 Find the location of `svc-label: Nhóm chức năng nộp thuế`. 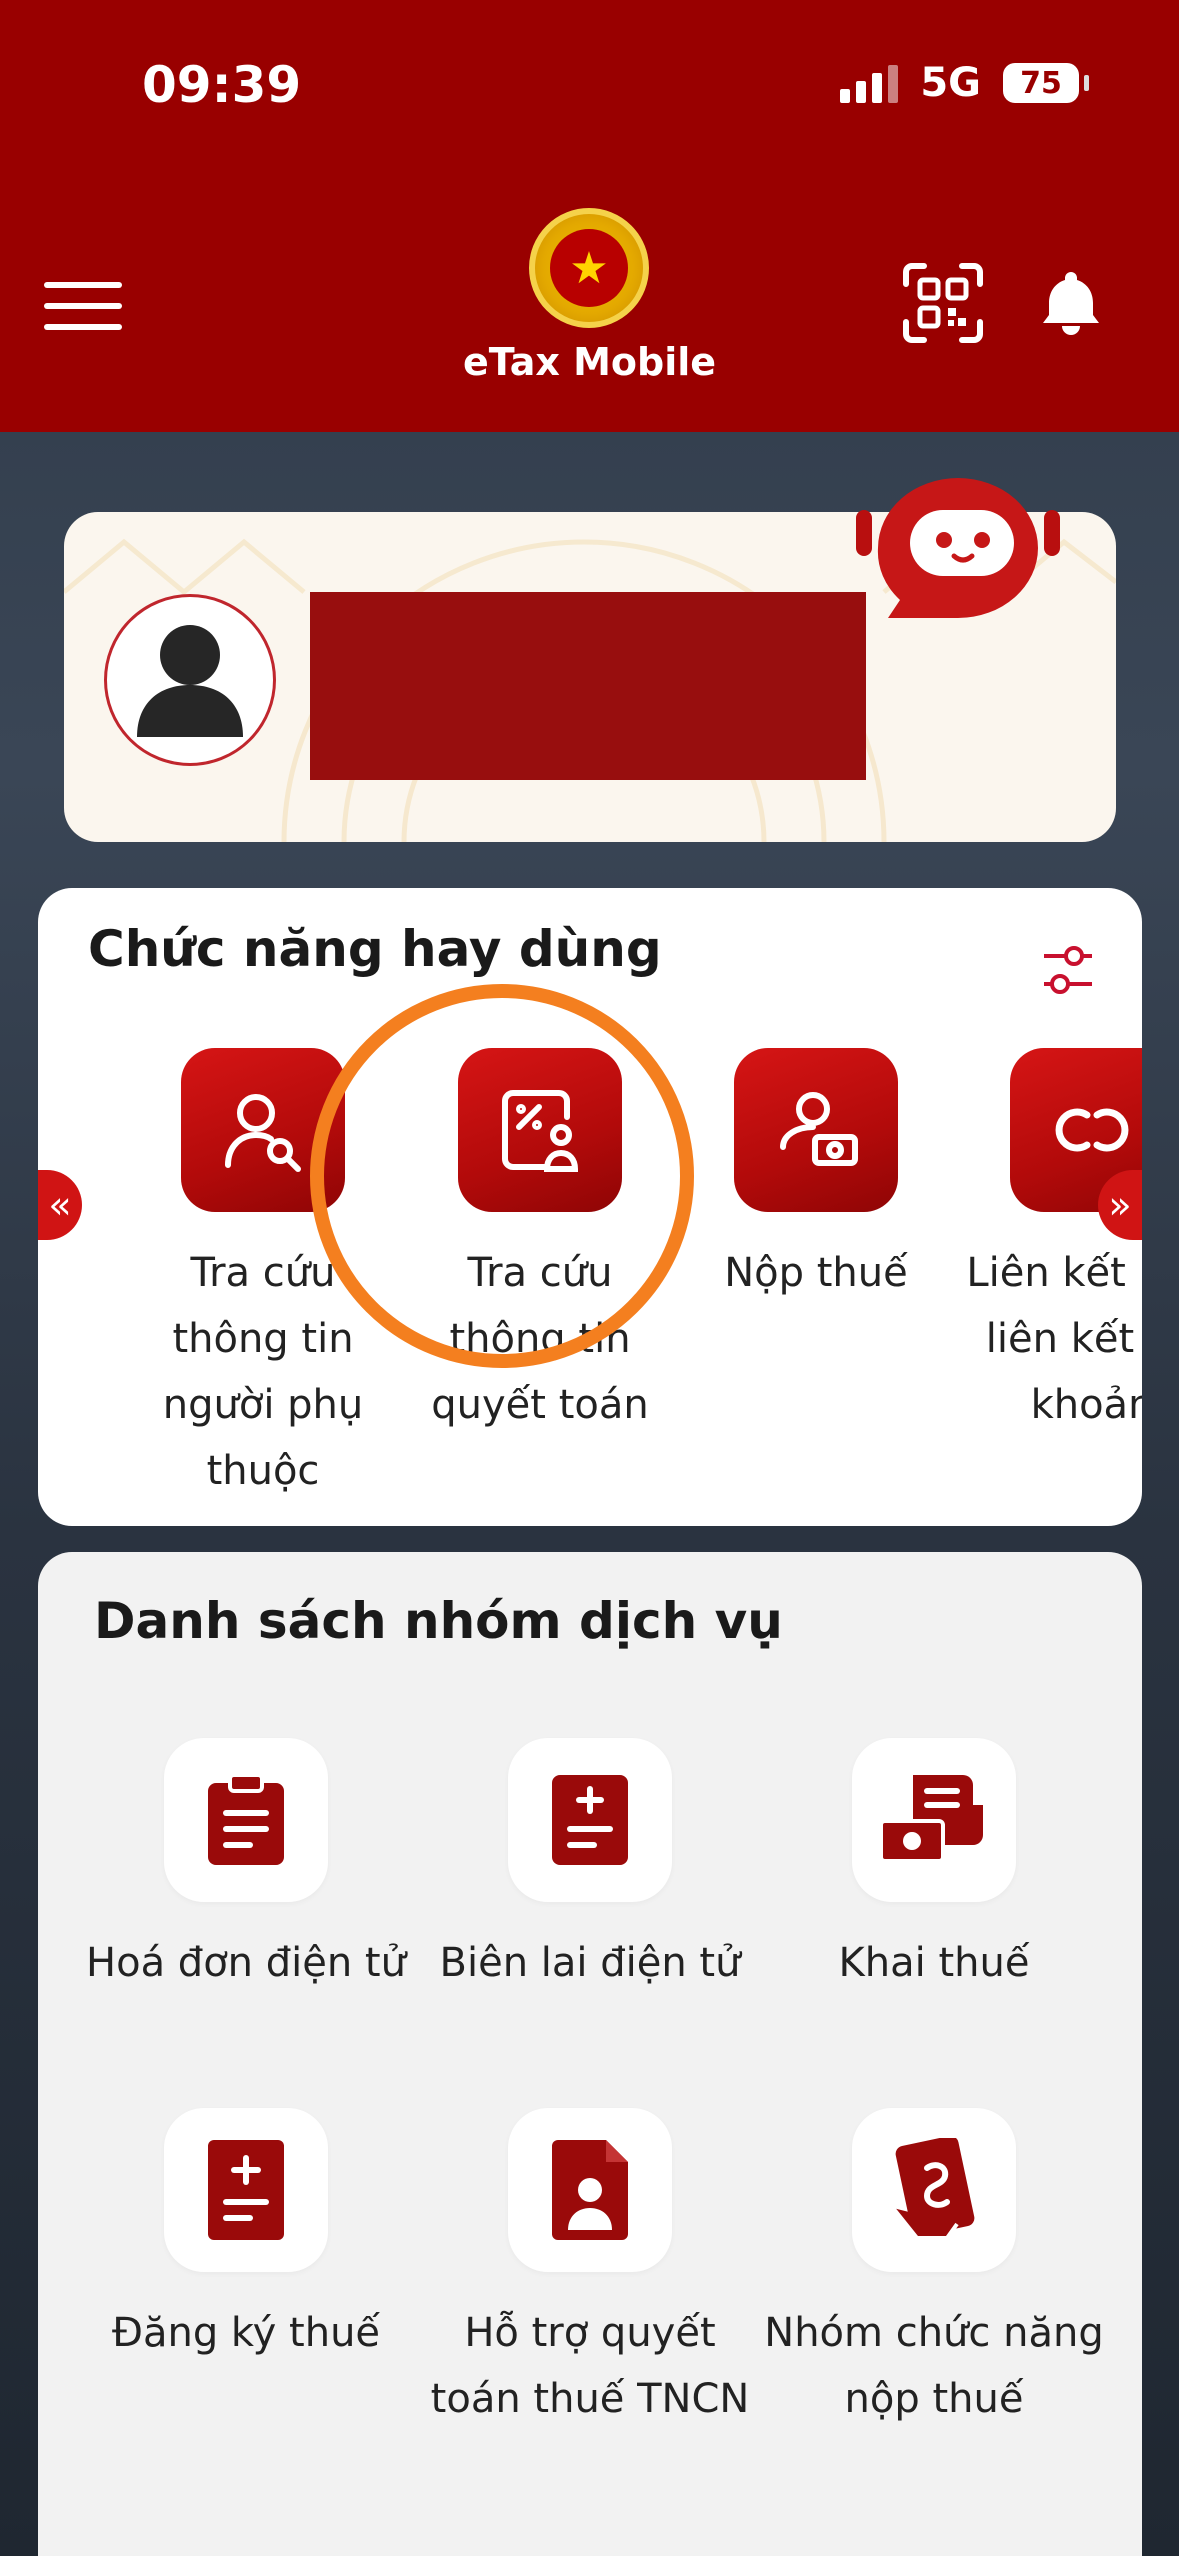

svc-label: Nhóm chức năng nộp thuế is located at coordinates (934, 2366).